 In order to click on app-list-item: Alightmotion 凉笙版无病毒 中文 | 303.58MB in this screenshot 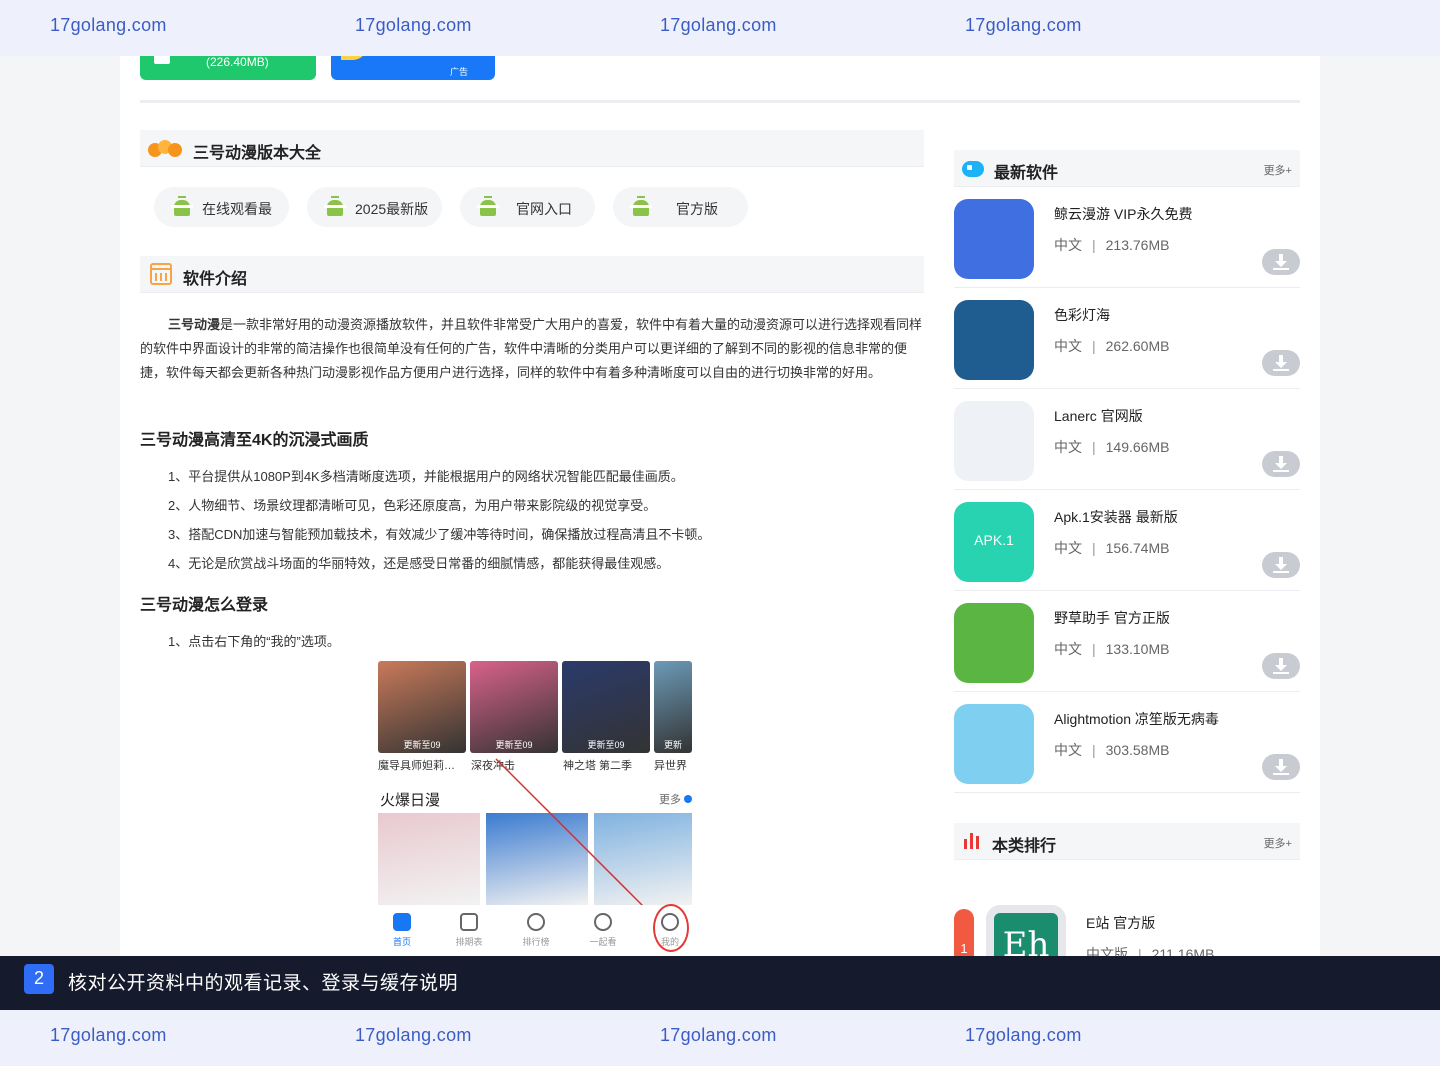, I will do `click(1127, 742)`.